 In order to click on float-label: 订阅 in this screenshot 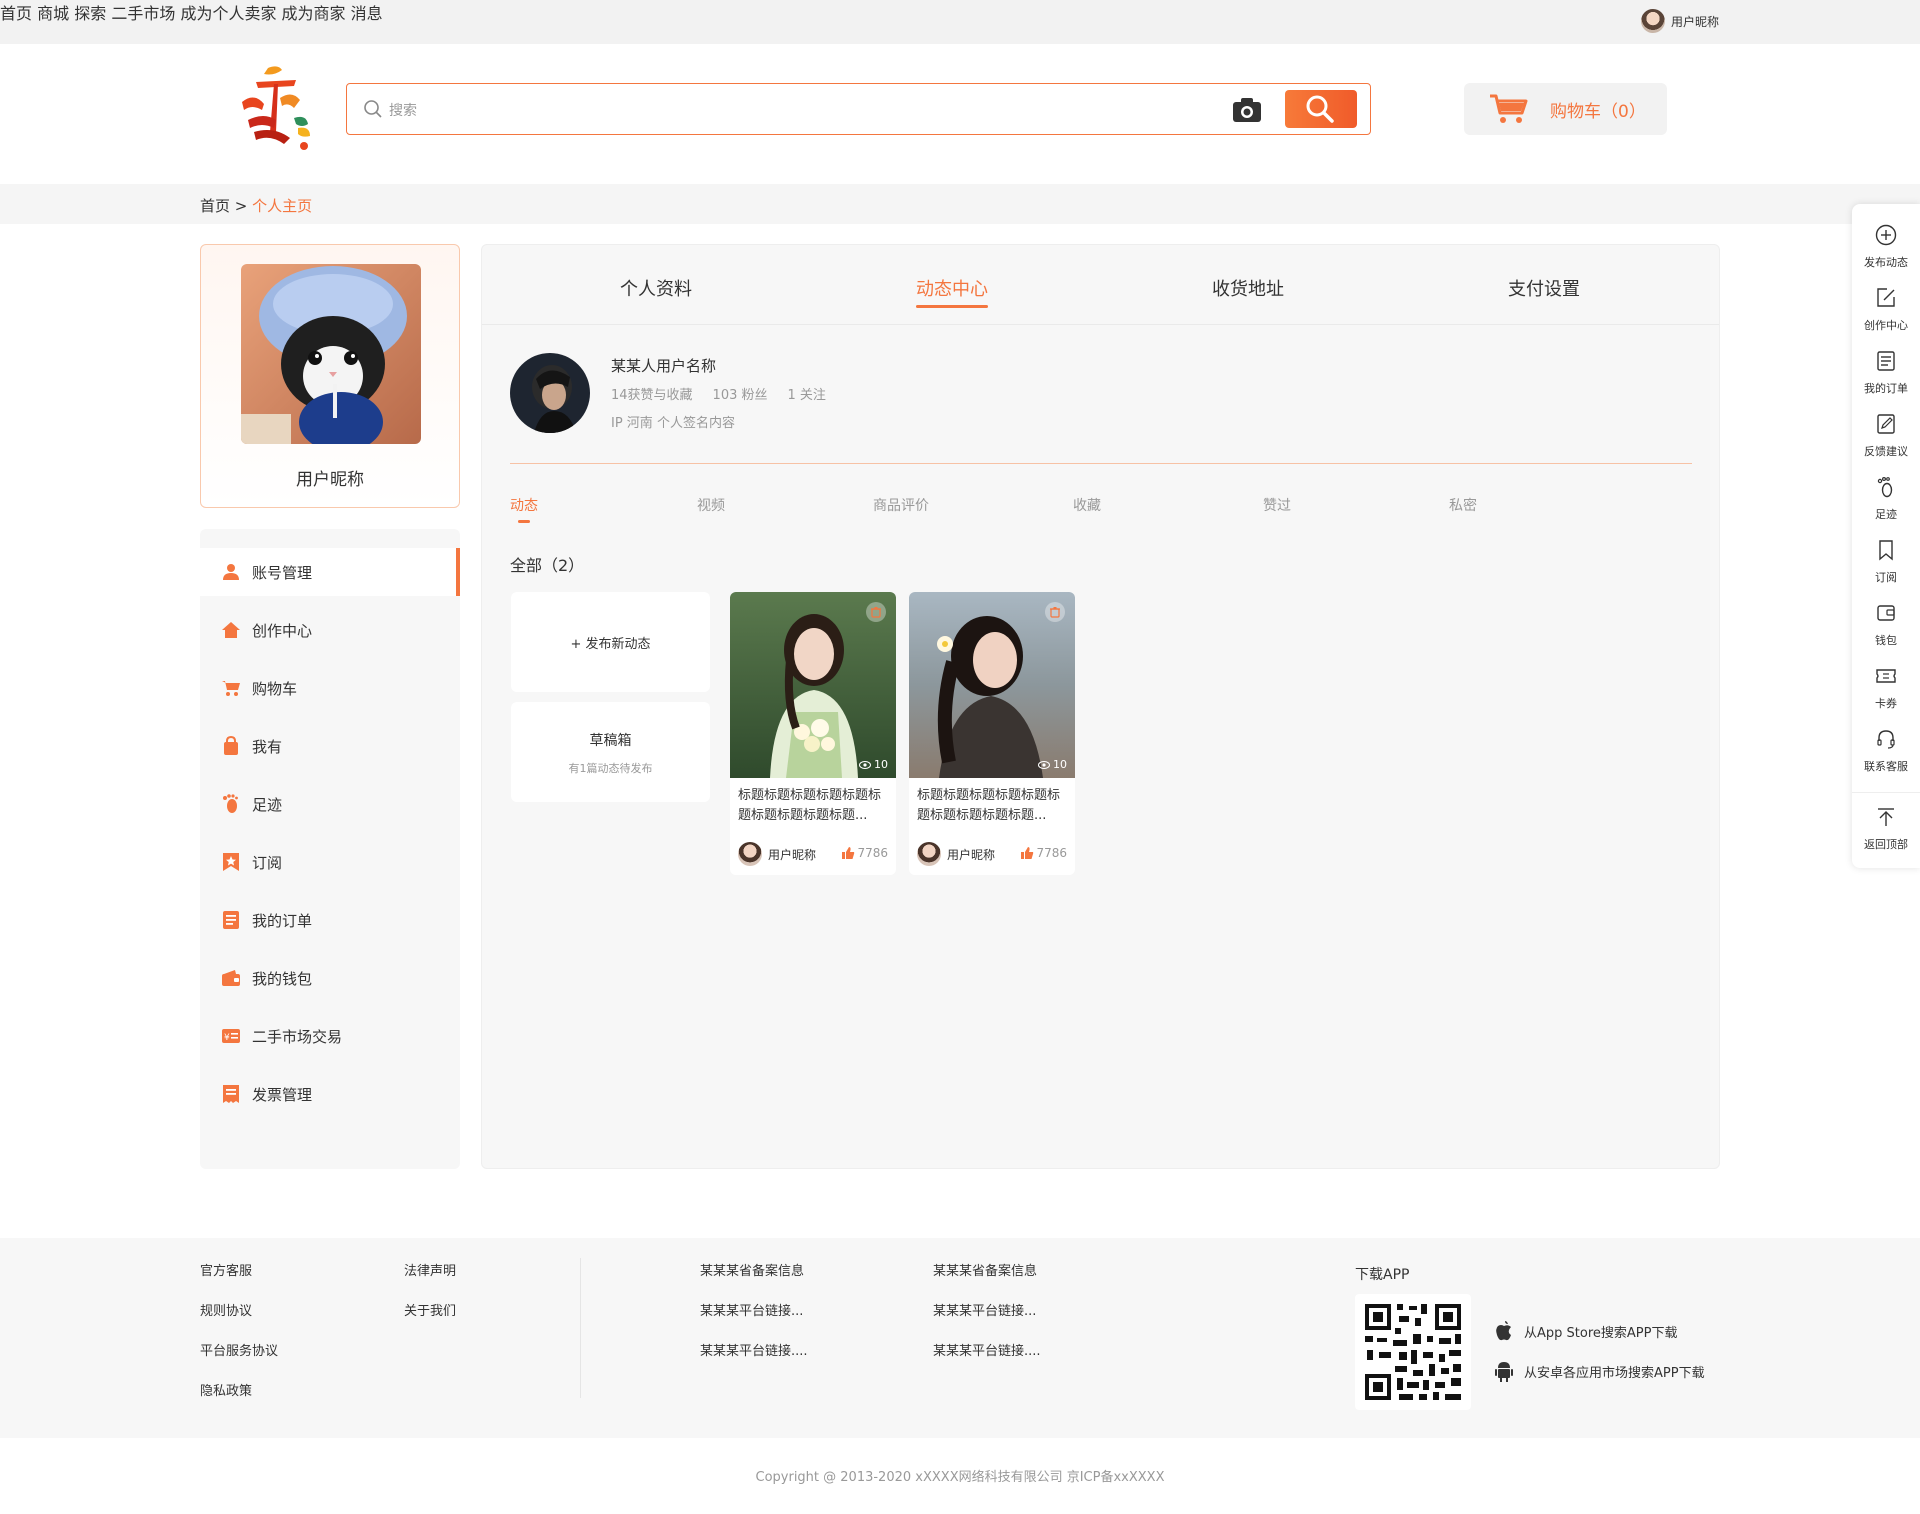, I will do `click(1886, 577)`.